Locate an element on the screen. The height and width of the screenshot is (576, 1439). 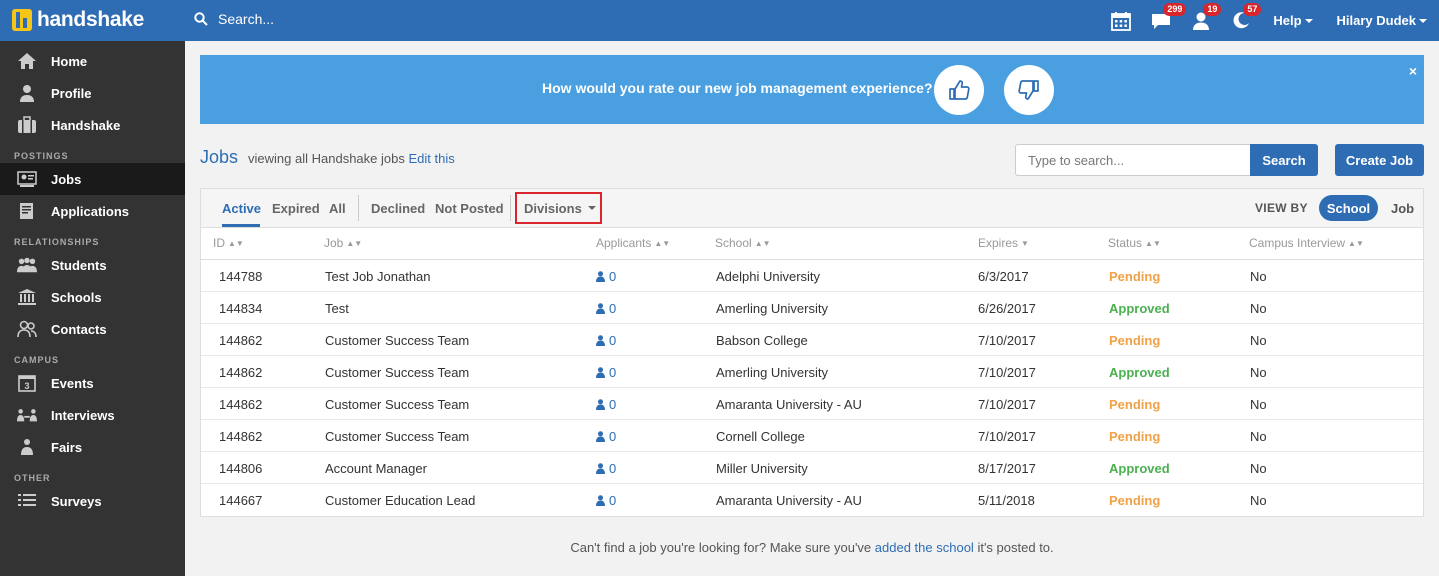
view-by-job-toggle: Job is located at coordinates (1402, 208).